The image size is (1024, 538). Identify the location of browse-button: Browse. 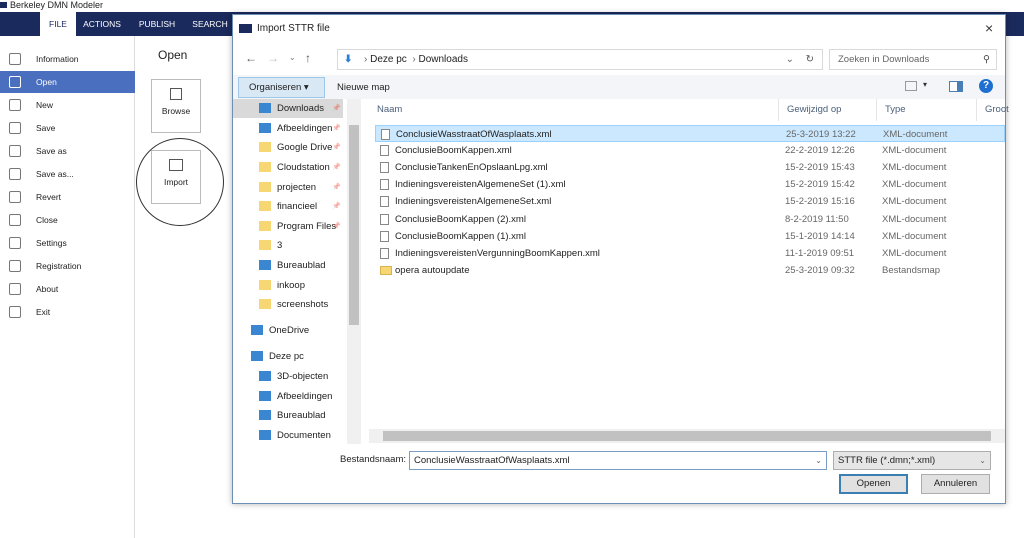
(176, 106).